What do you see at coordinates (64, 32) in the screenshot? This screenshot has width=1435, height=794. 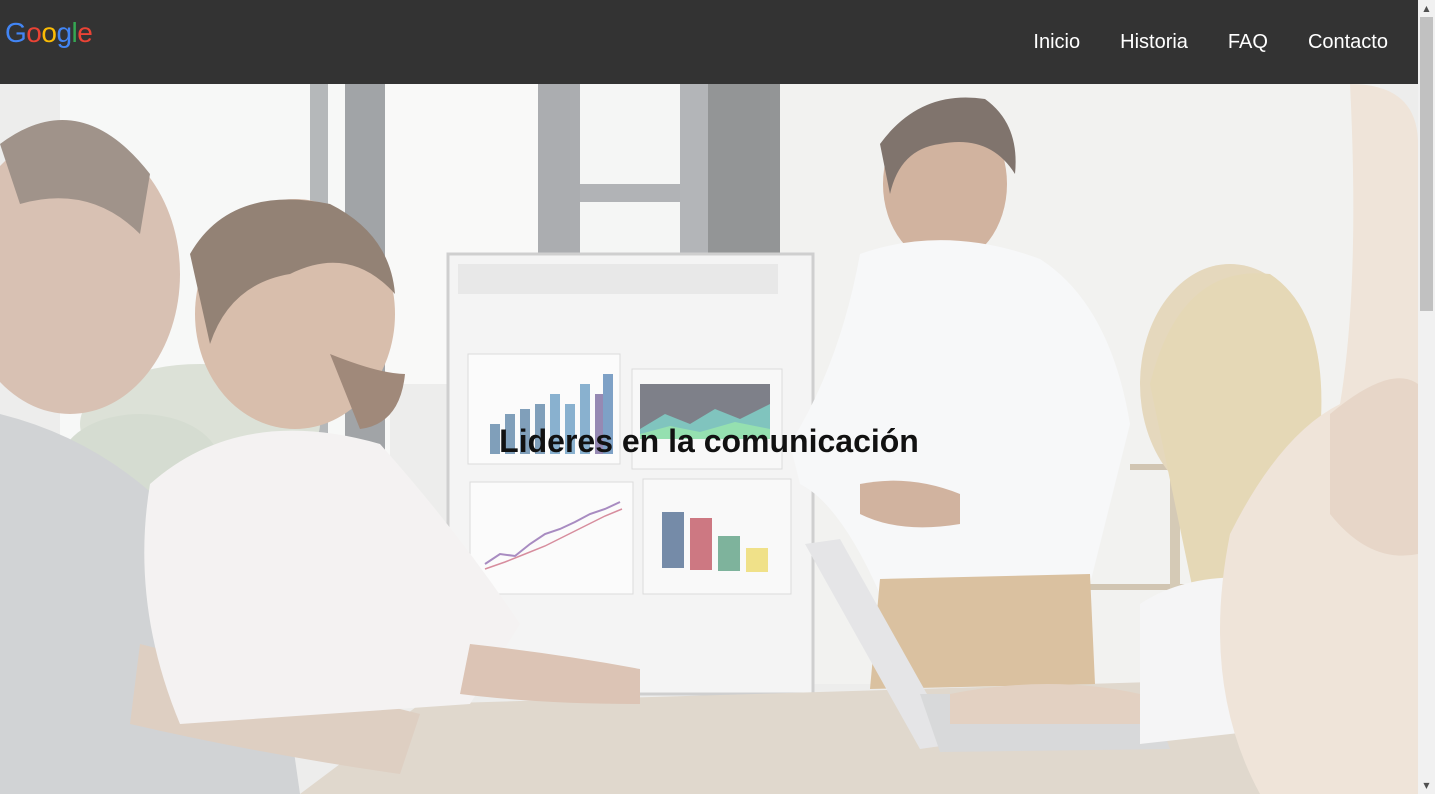 I see `logo-letter: g` at bounding box center [64, 32].